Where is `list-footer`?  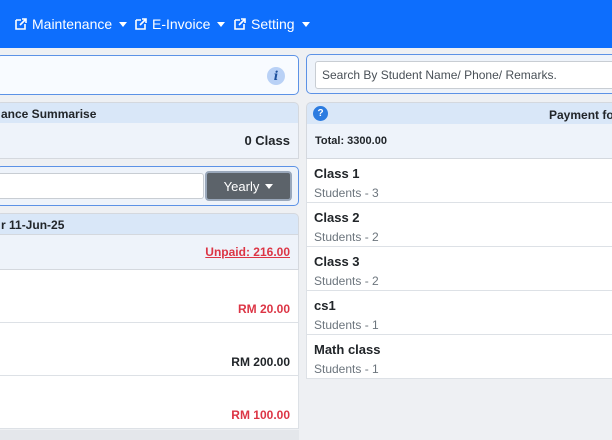
list-footer is located at coordinates (149, 435).